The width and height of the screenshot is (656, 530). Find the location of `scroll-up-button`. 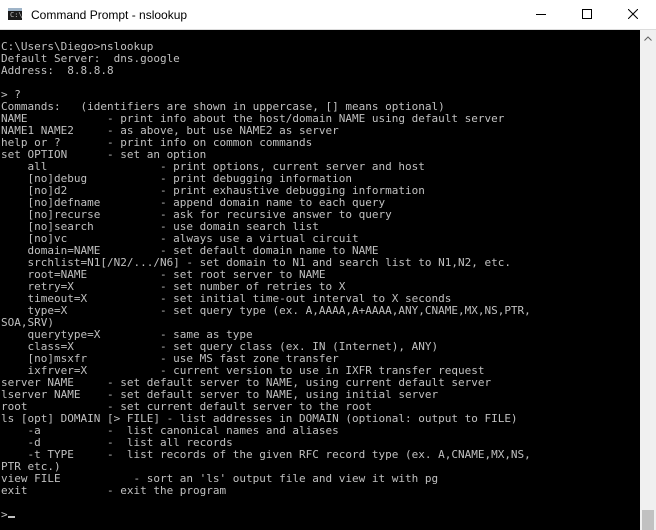

scroll-up-button is located at coordinates (648, 38).